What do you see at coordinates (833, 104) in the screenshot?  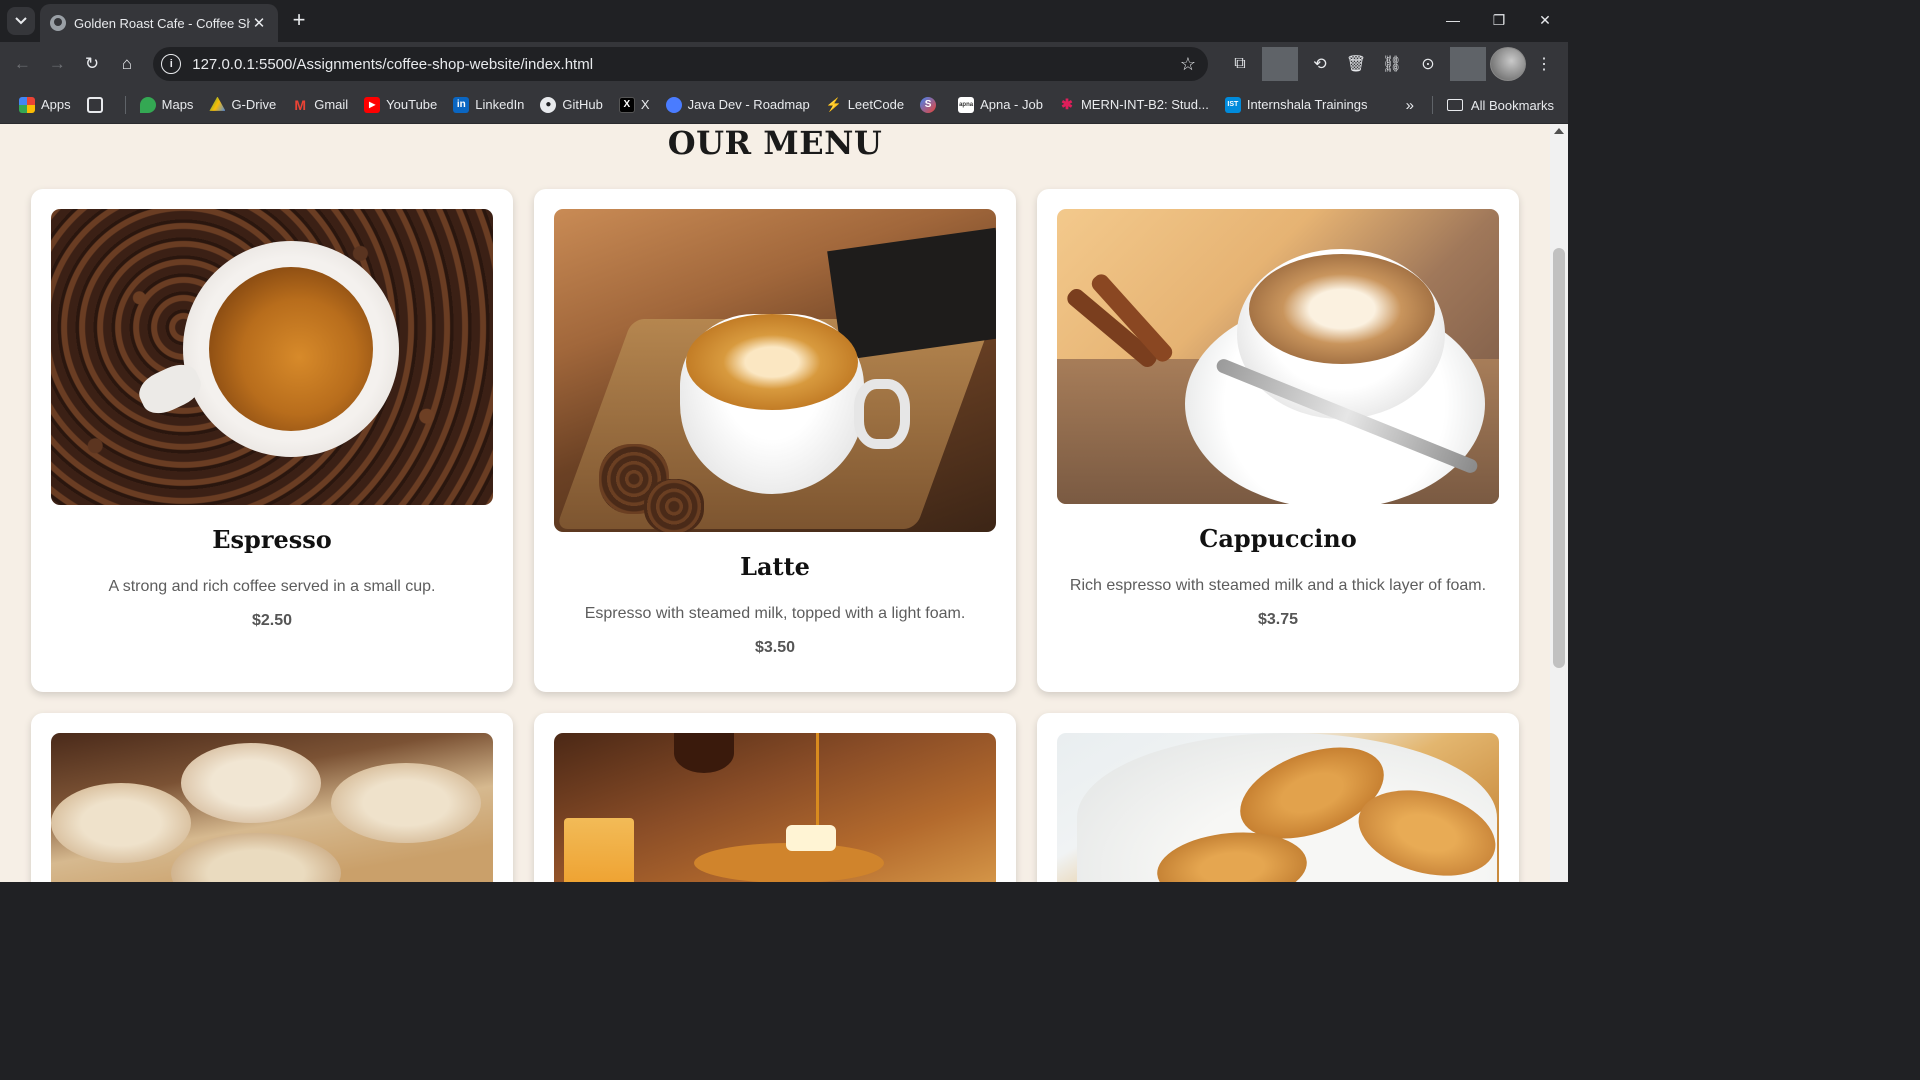 I see `leetcode-icon: ⚡` at bounding box center [833, 104].